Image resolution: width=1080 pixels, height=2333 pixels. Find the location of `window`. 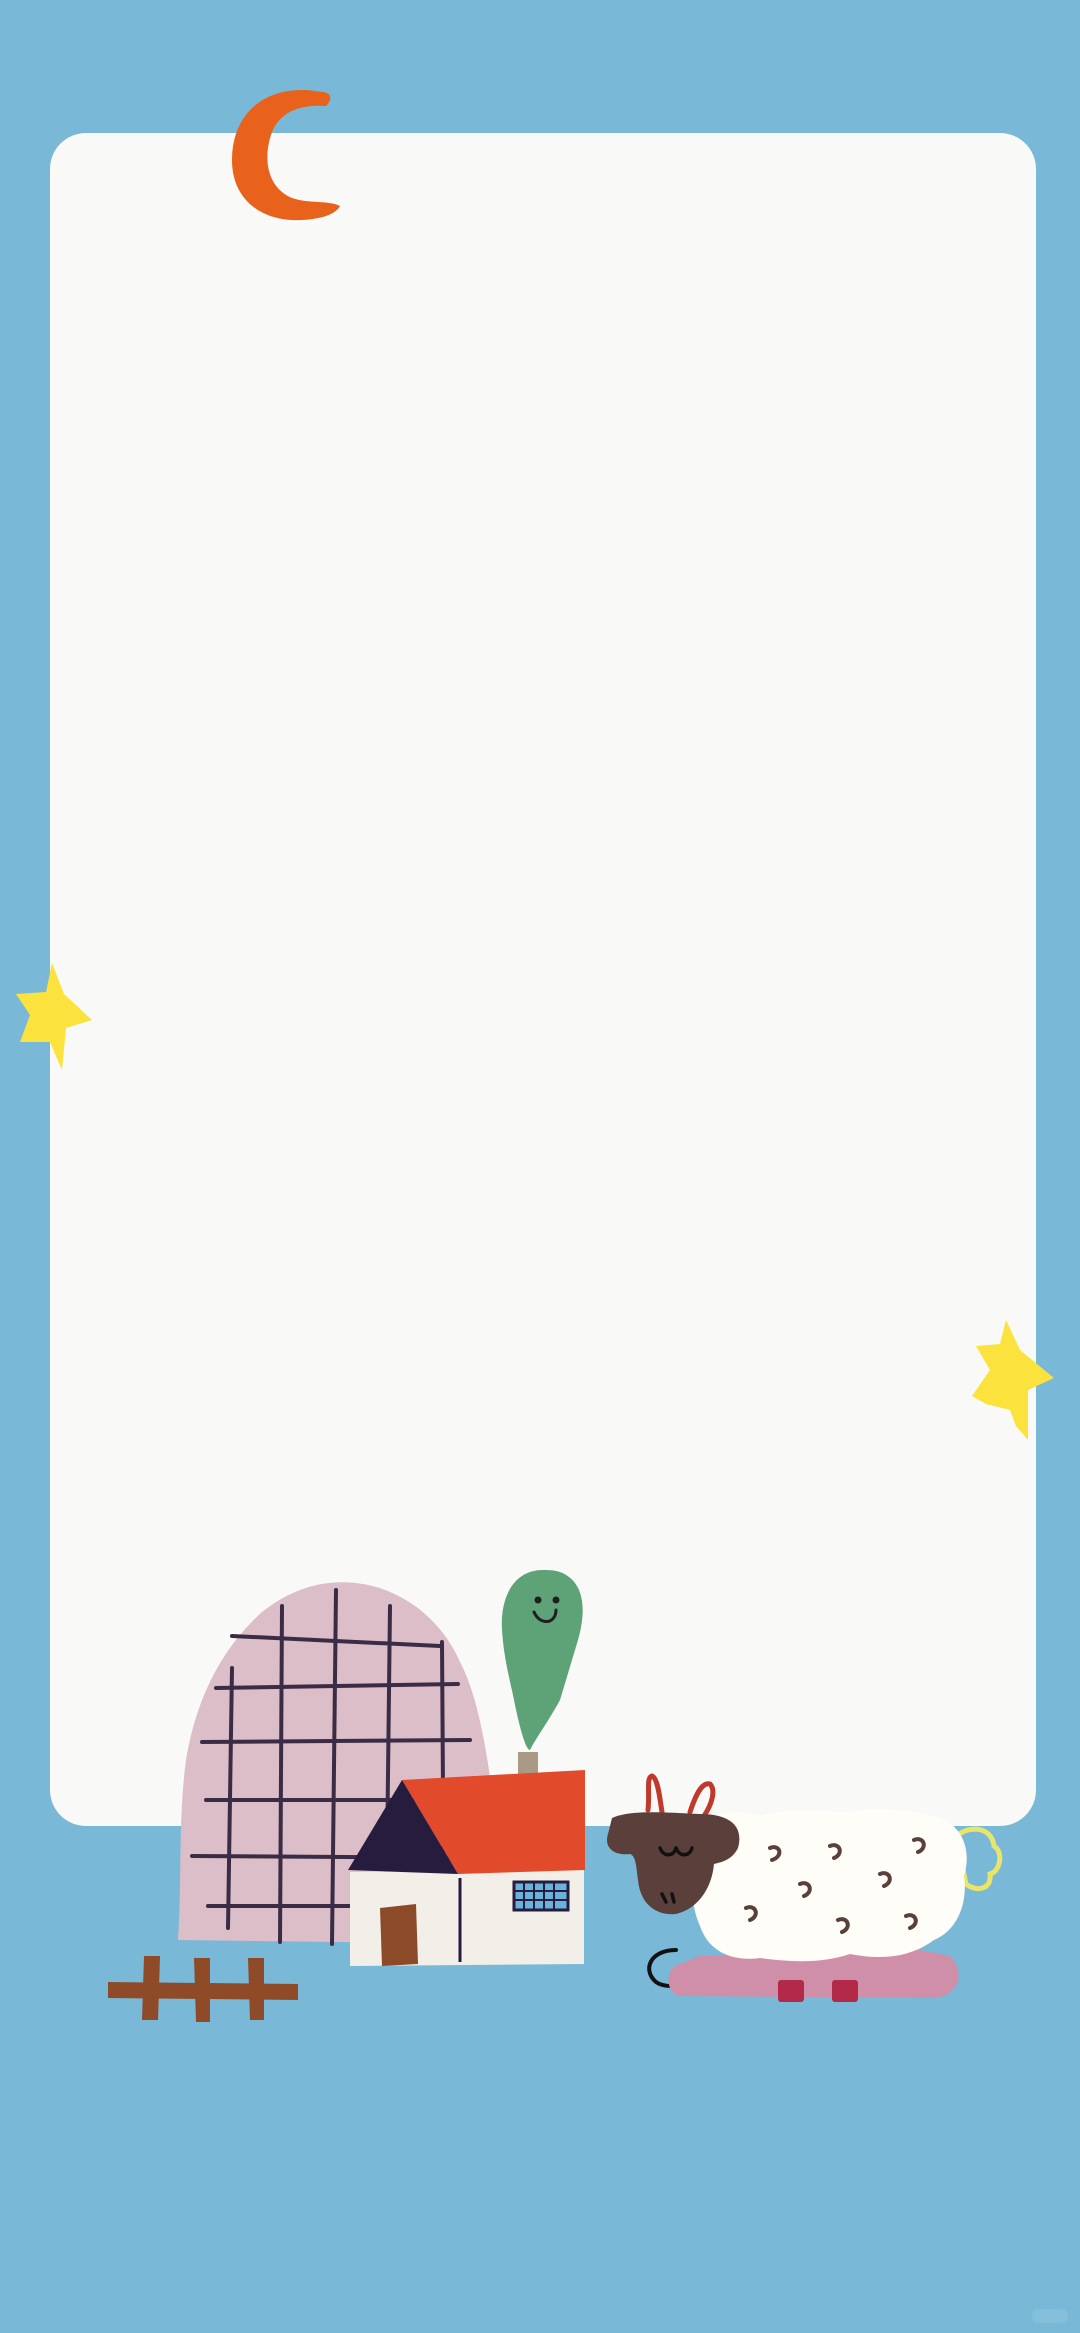

window is located at coordinates (541, 1896).